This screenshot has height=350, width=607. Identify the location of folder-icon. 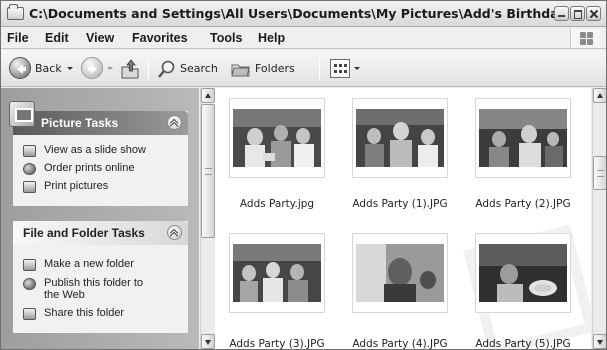
(15, 12).